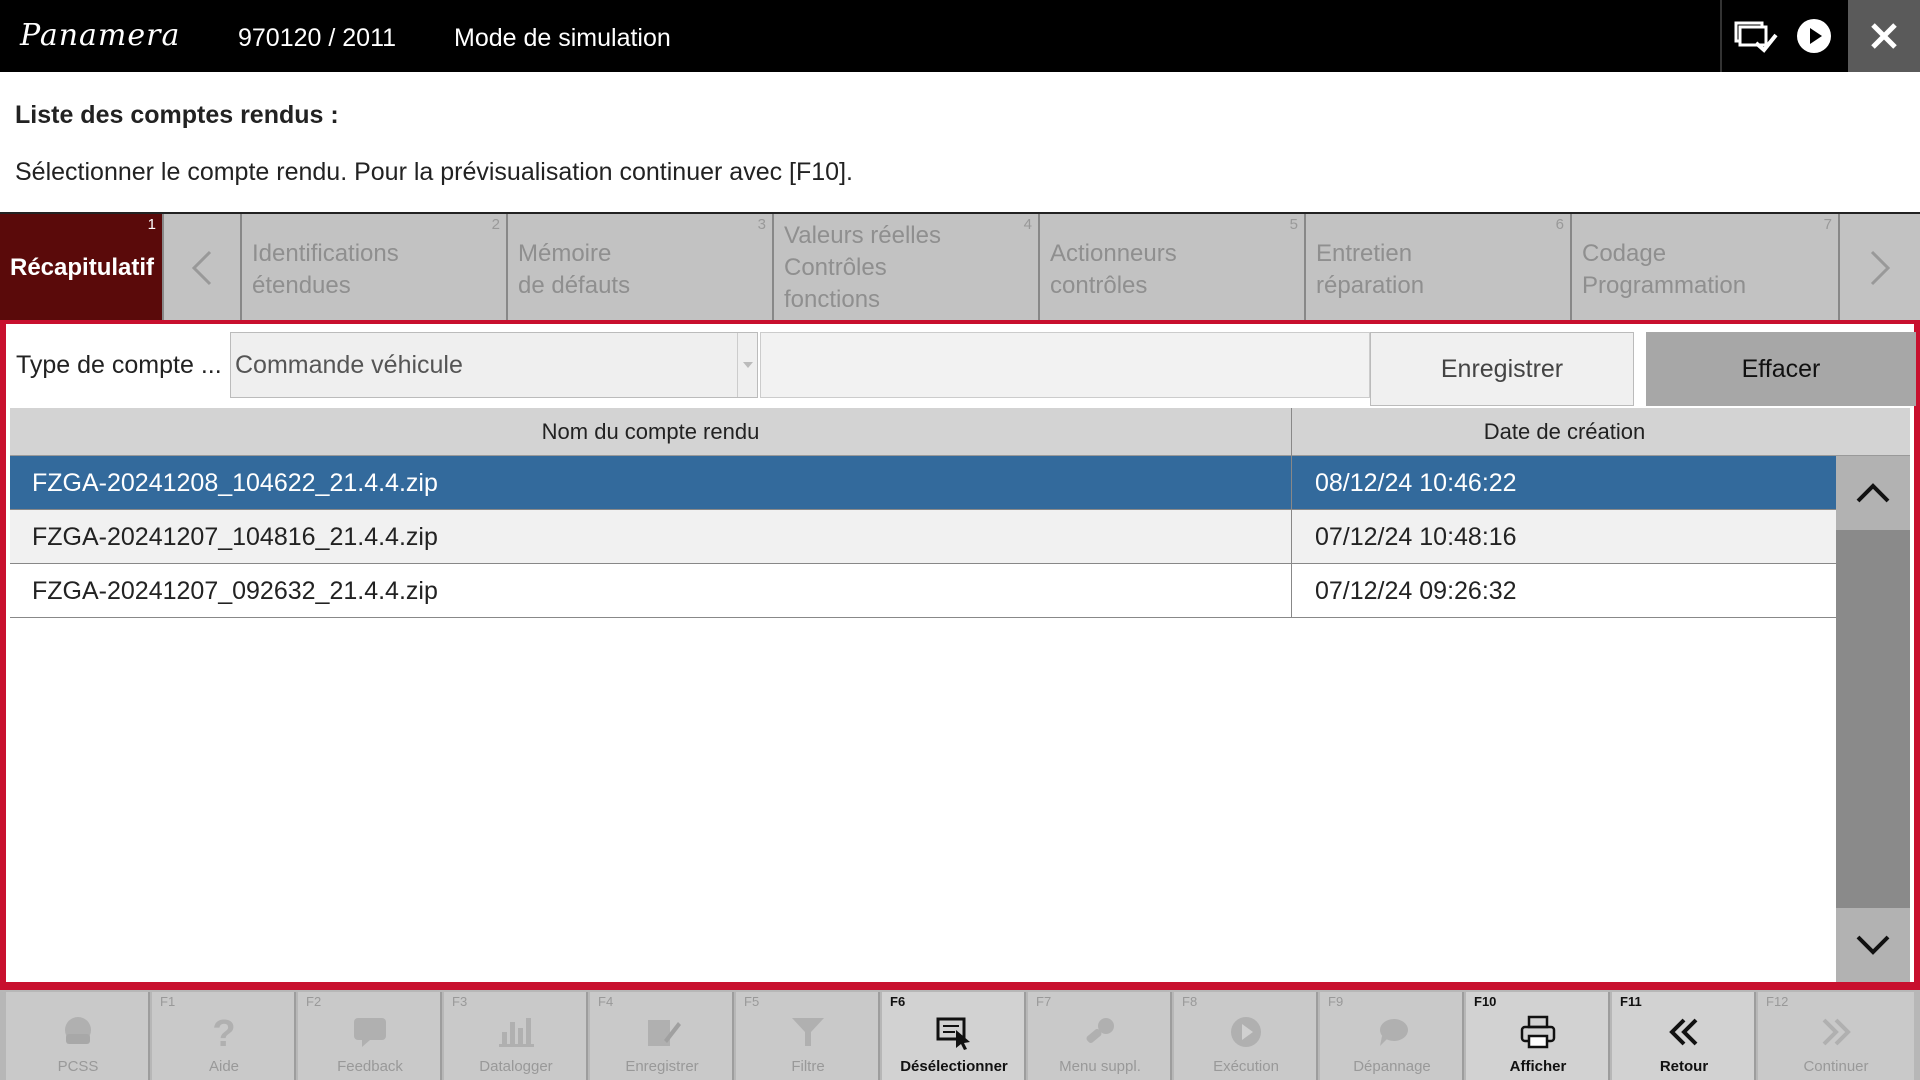 The height and width of the screenshot is (1080, 1920). I want to click on fkey-number: F10, so click(1485, 1001).